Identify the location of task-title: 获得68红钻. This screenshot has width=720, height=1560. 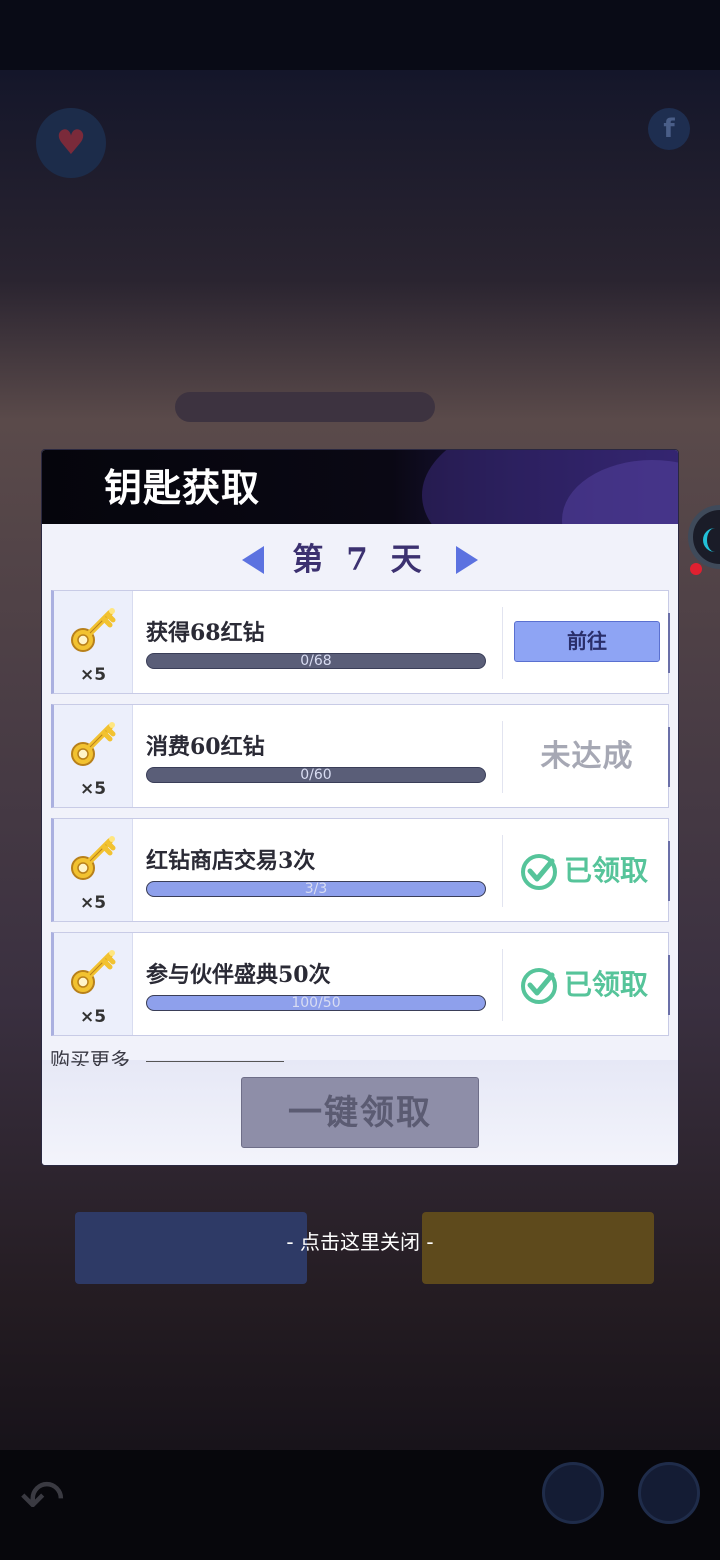
(205, 633).